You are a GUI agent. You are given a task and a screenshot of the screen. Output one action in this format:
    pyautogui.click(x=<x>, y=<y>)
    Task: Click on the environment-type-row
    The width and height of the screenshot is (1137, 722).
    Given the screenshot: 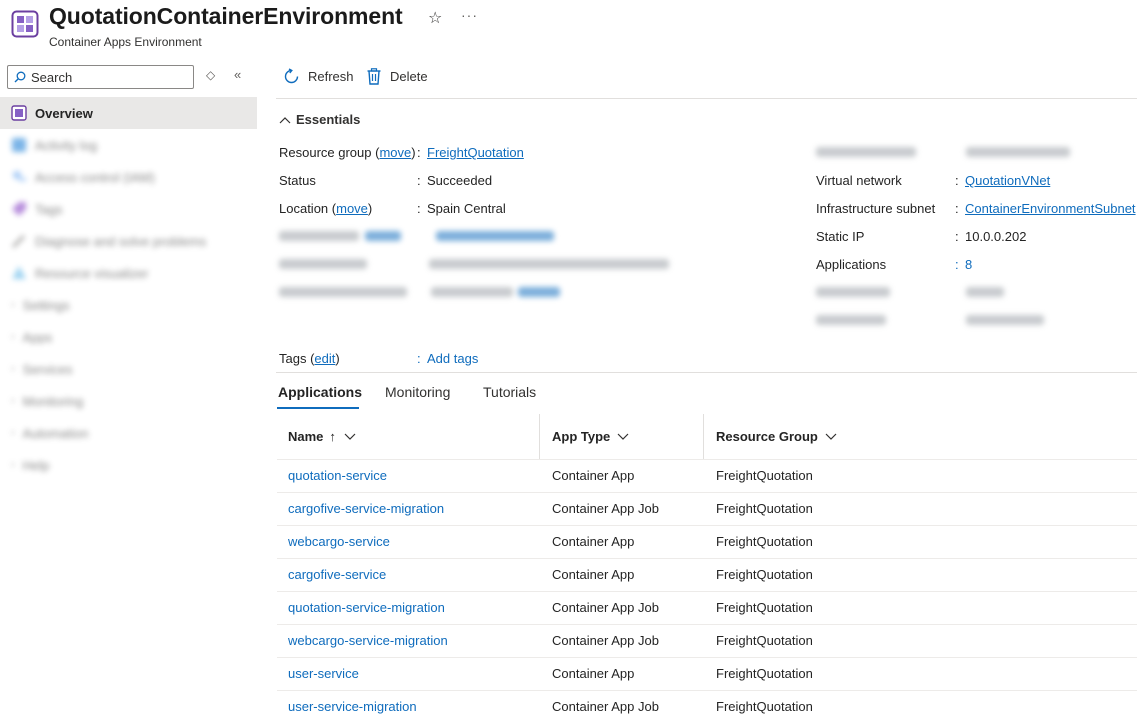 What is the action you would take?
    pyautogui.click(x=943, y=152)
    